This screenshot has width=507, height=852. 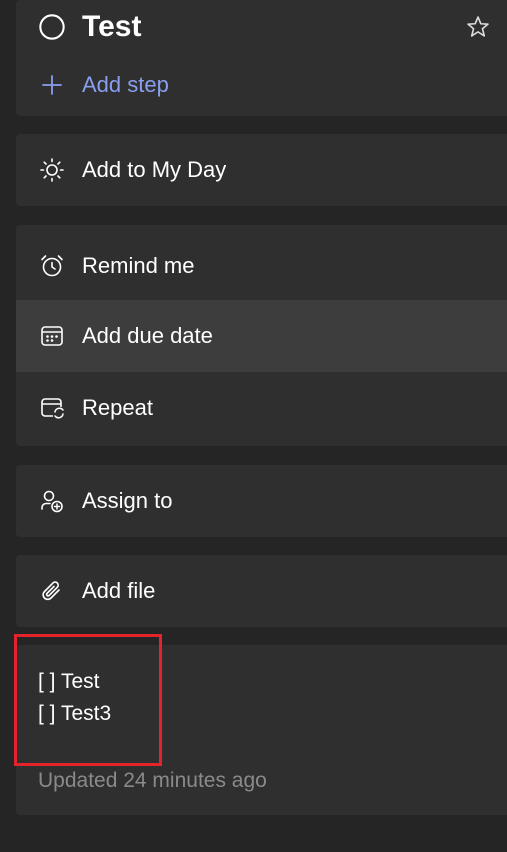 What do you see at coordinates (261, 27) in the screenshot?
I see `task-title-row: Test` at bounding box center [261, 27].